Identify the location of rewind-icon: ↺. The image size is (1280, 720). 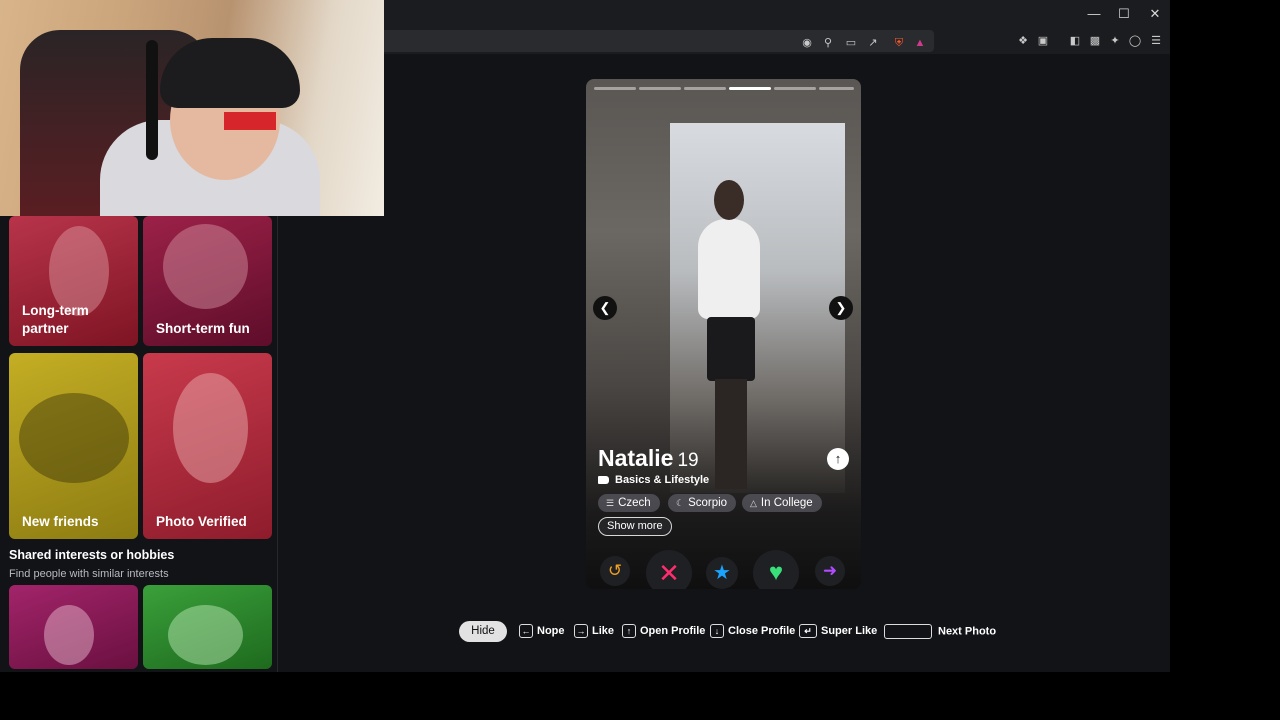
(615, 571).